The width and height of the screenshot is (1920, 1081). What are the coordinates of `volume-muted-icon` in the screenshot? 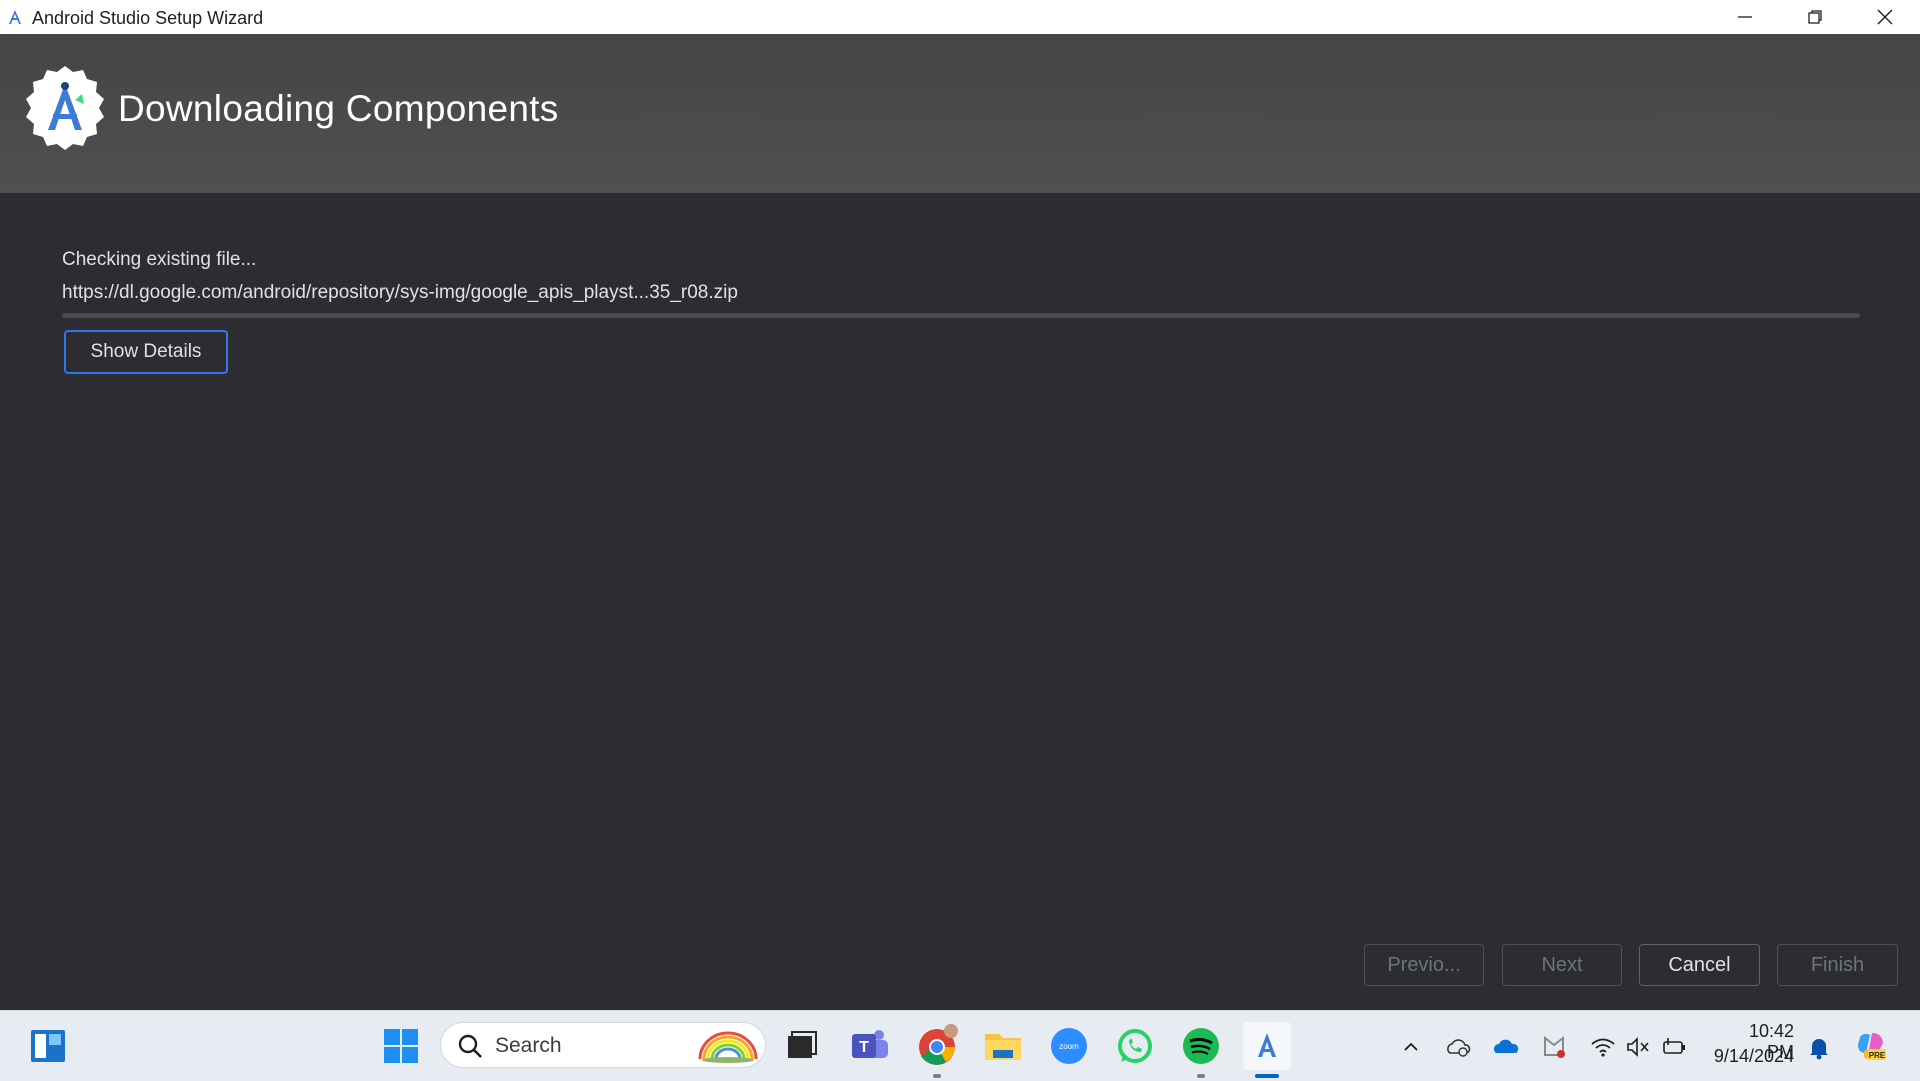 It's located at (1638, 1047).